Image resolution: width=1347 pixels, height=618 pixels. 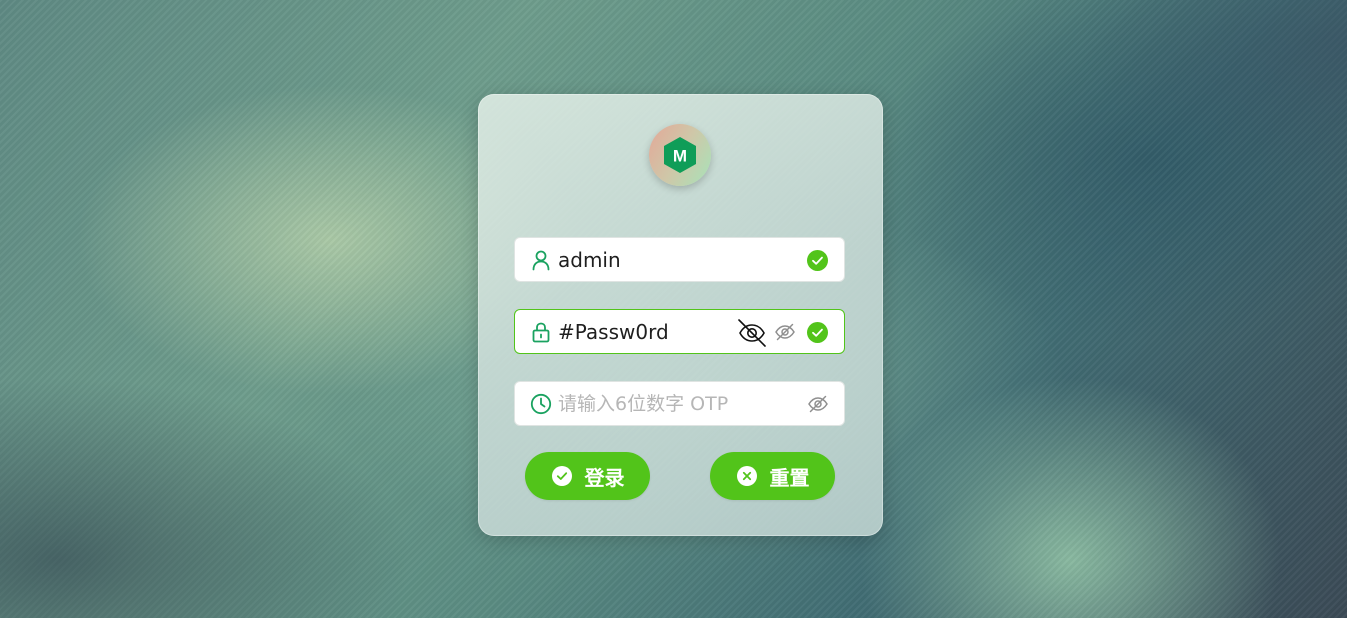 I want to click on clock-icon, so click(x=541, y=404).